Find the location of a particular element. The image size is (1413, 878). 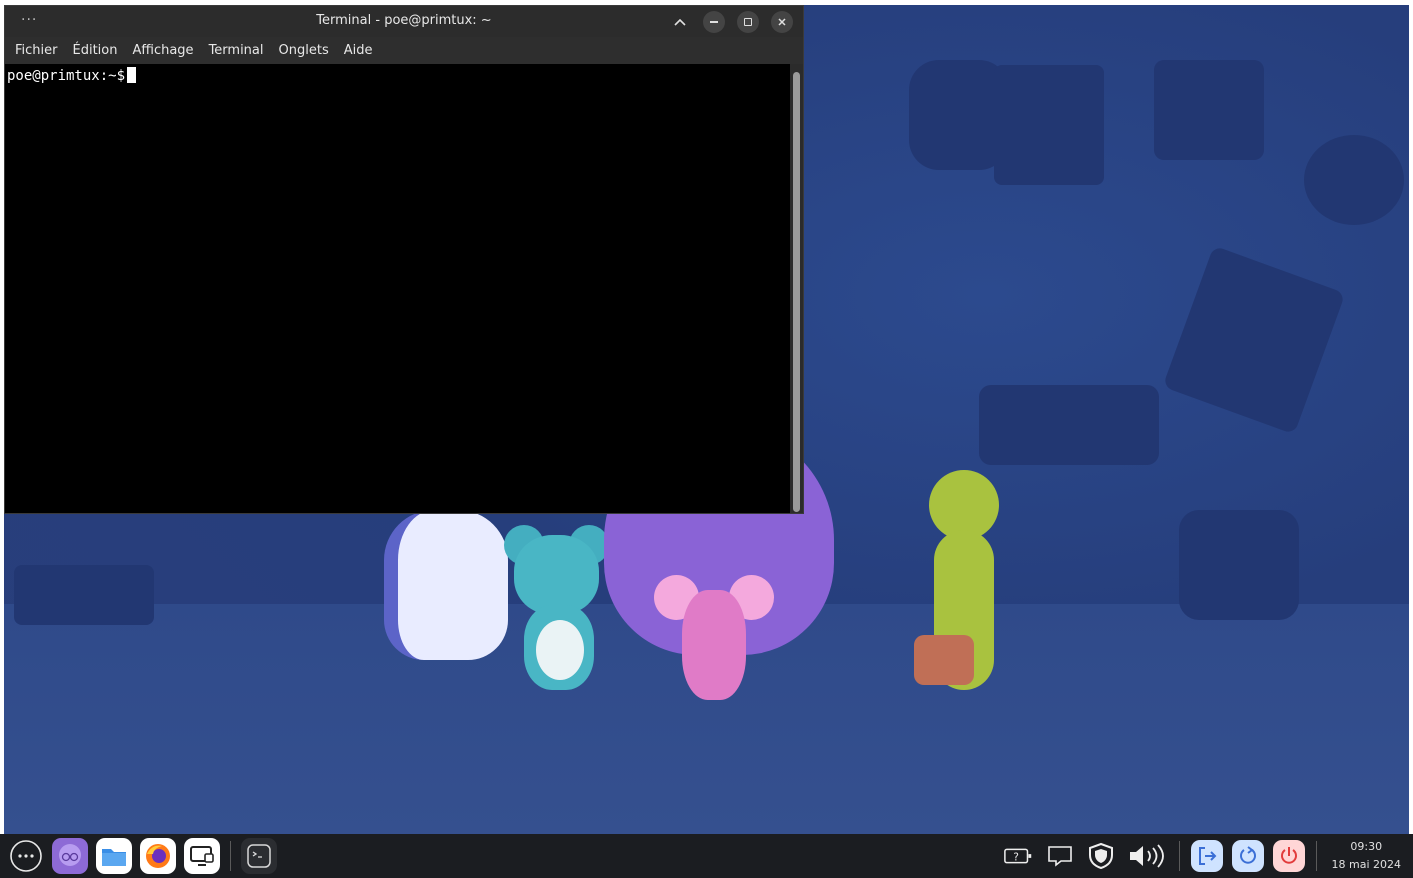

apps-menu-icon is located at coordinates (26, 856).